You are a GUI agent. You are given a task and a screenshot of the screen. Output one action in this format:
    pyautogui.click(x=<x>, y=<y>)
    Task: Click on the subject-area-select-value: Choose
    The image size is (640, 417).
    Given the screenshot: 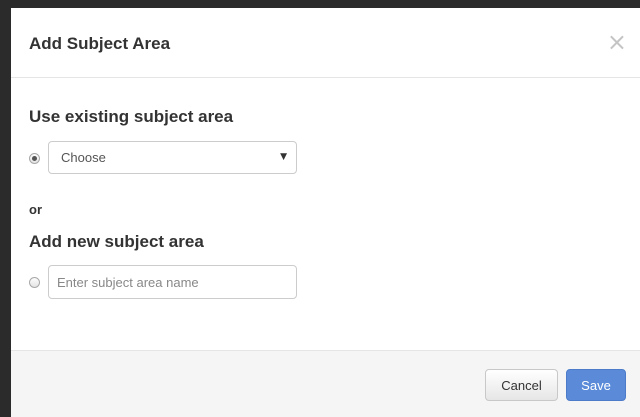 What is the action you would take?
    pyautogui.click(x=83, y=157)
    